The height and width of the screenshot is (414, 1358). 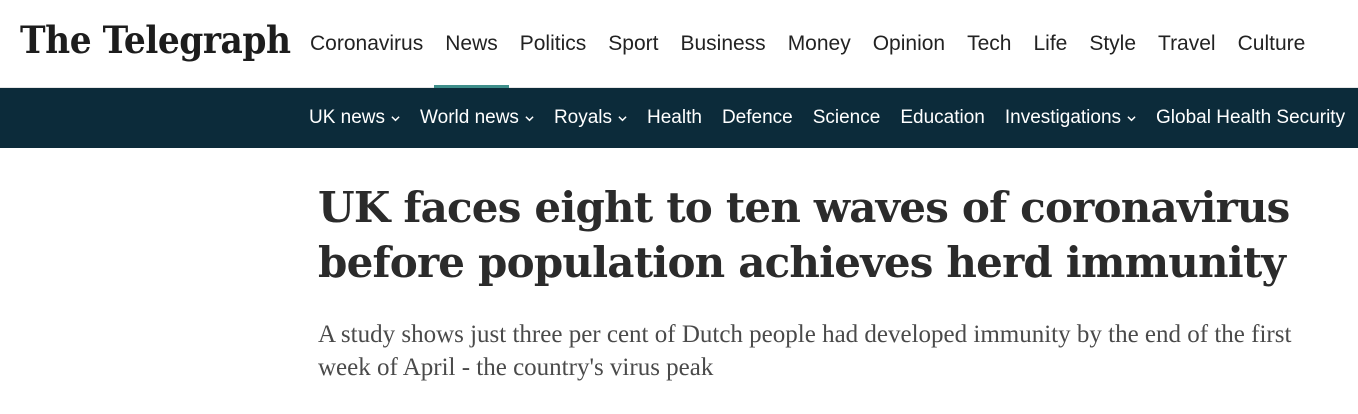 What do you see at coordinates (1250, 118) in the screenshot?
I see `section-nav-item-global-health-security: Global Health Security` at bounding box center [1250, 118].